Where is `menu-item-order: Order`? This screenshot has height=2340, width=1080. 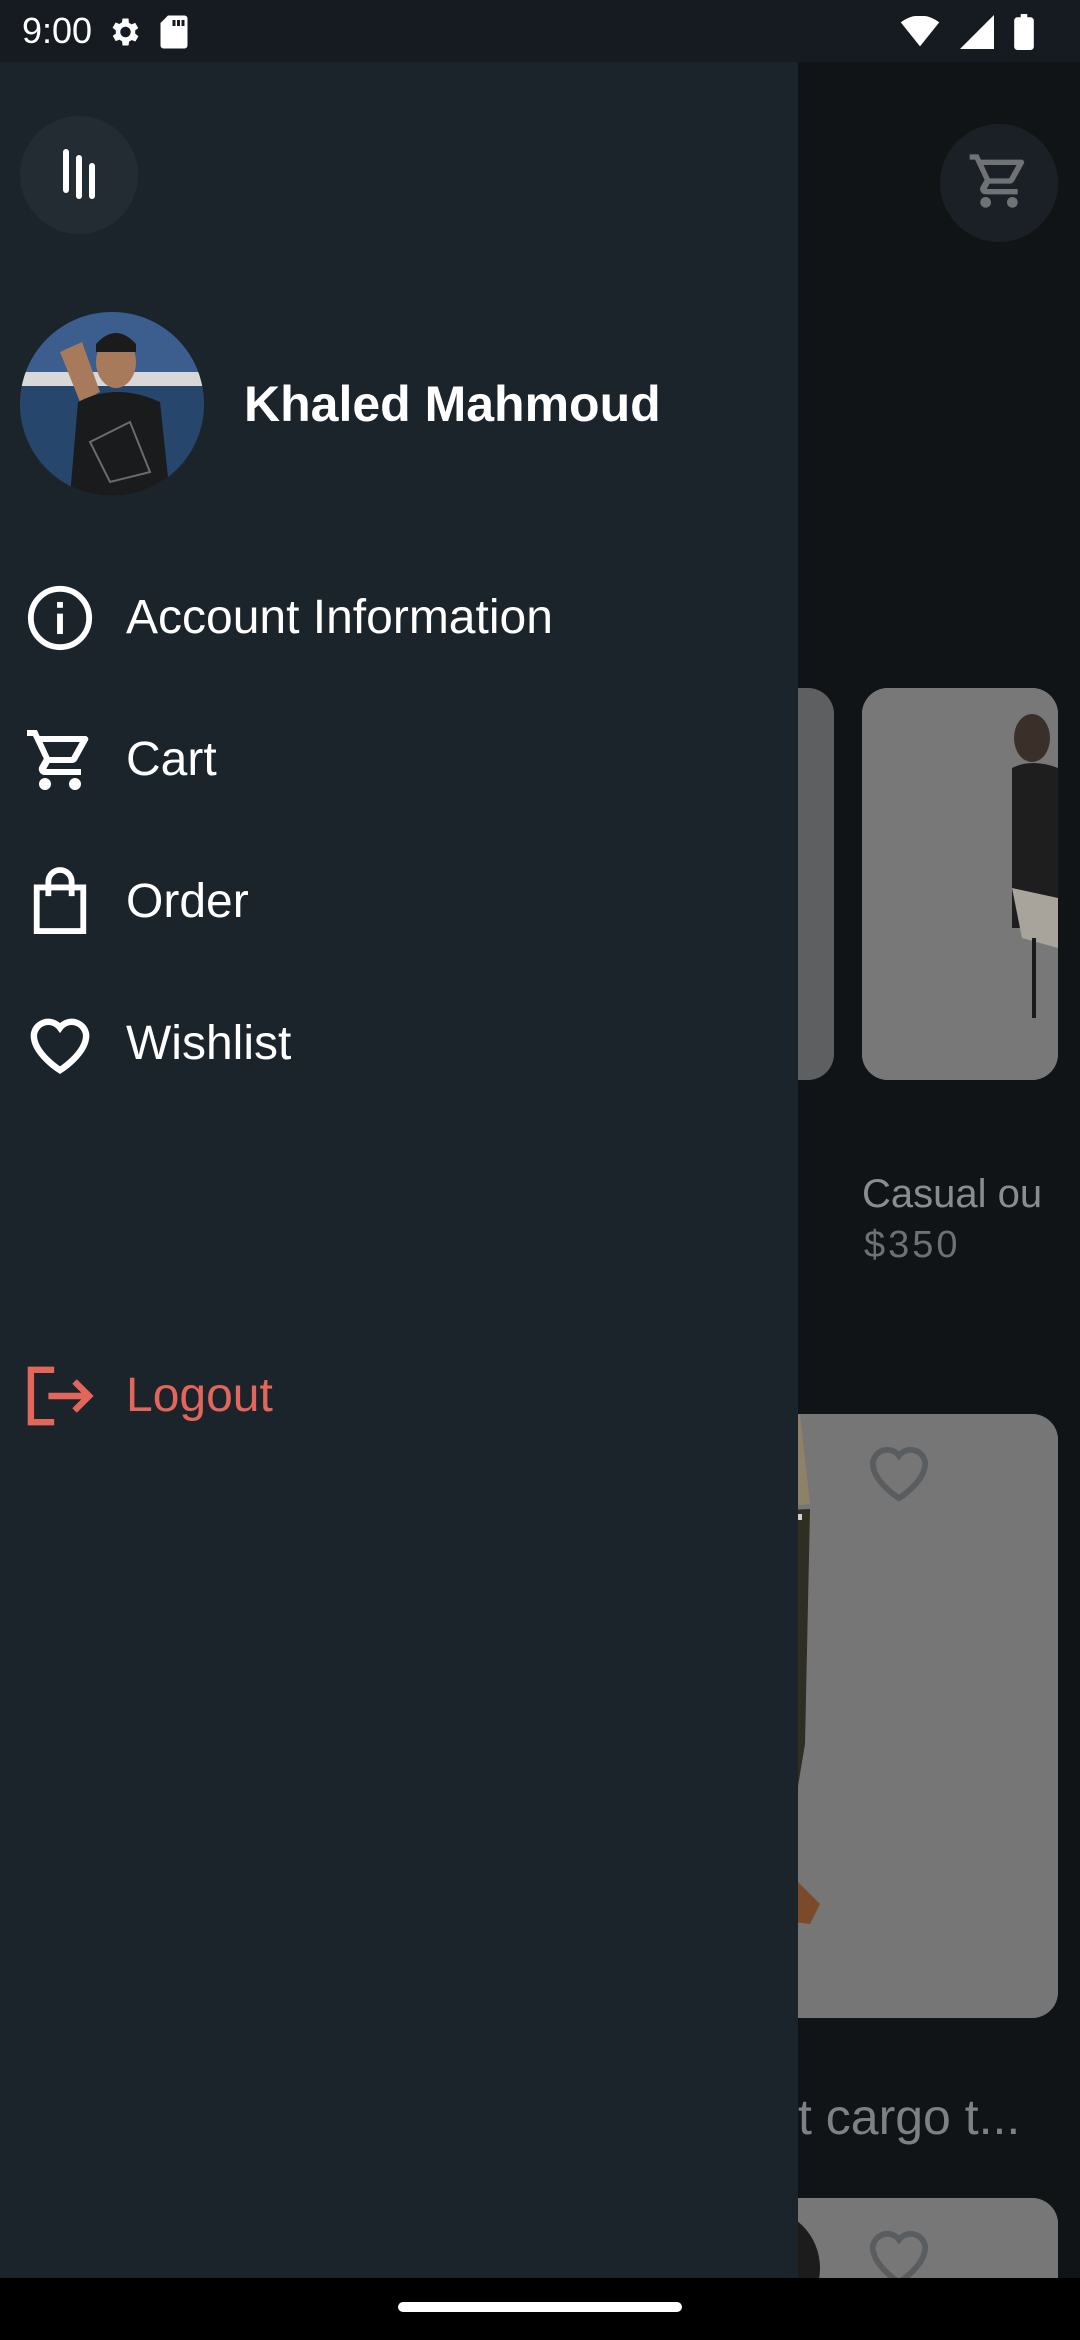 menu-item-order: Order is located at coordinates (399, 902).